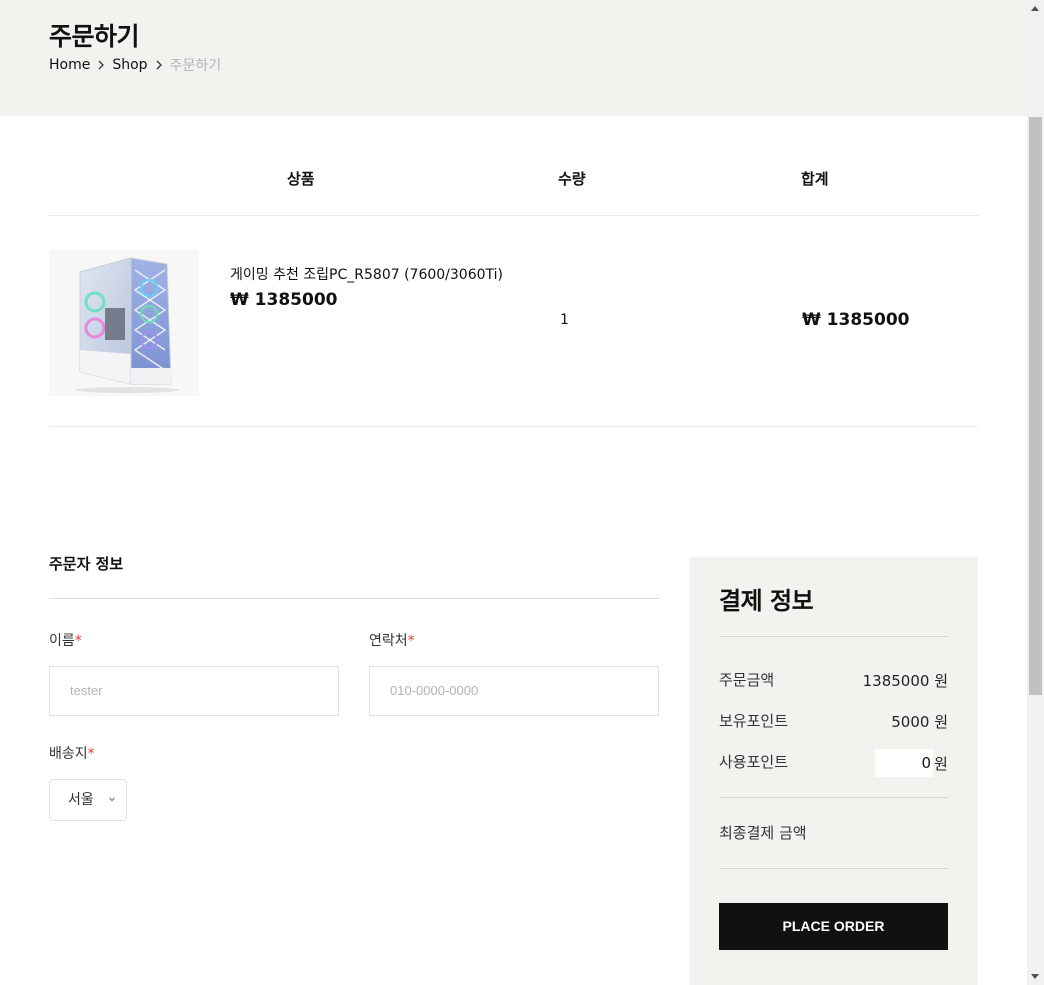  I want to click on place-order-button: PLACE ORDER, so click(833, 926).